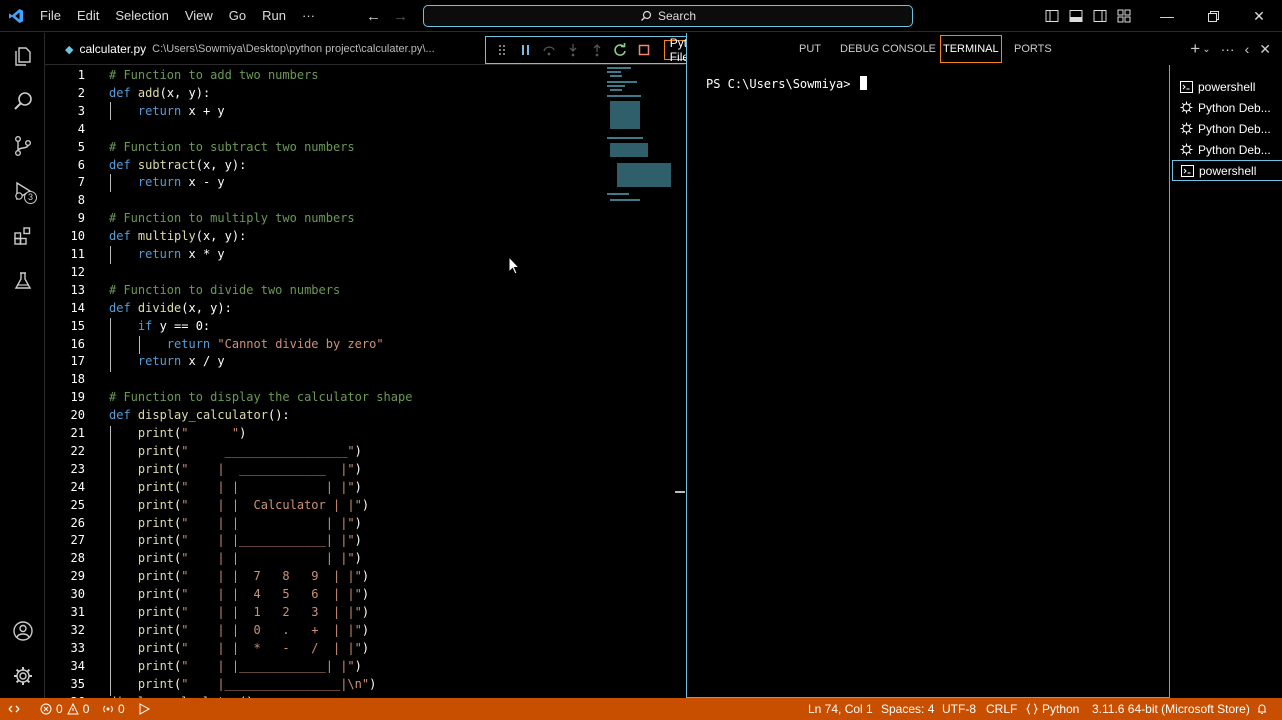  What do you see at coordinates (1227, 86) in the screenshot?
I see `terminal-item-powershell: powershell` at bounding box center [1227, 86].